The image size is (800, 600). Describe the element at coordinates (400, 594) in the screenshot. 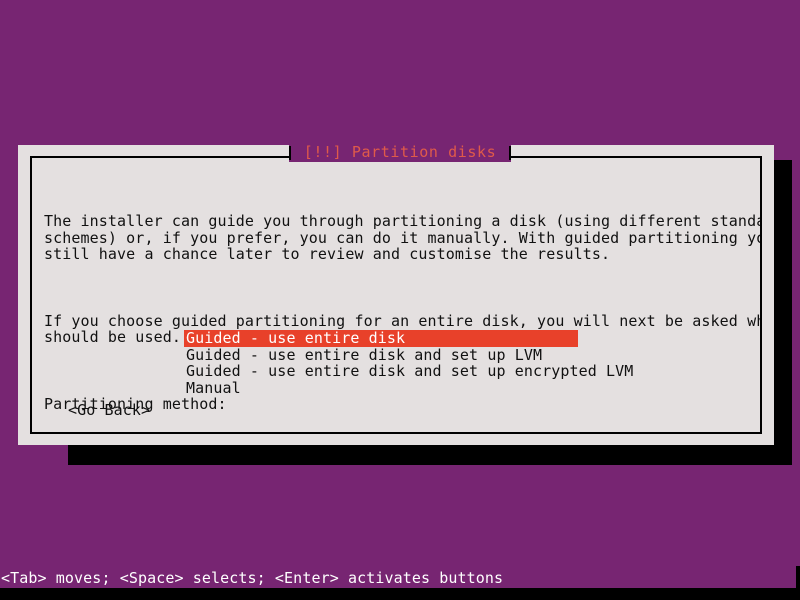

I see `screen-bottom-black-strip` at that location.